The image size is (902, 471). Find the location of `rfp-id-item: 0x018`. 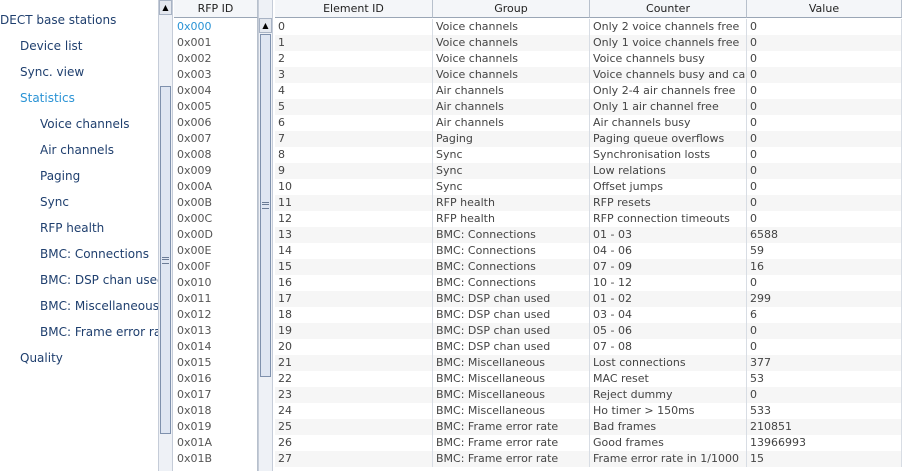

rfp-id-item: 0x018 is located at coordinates (194, 411).